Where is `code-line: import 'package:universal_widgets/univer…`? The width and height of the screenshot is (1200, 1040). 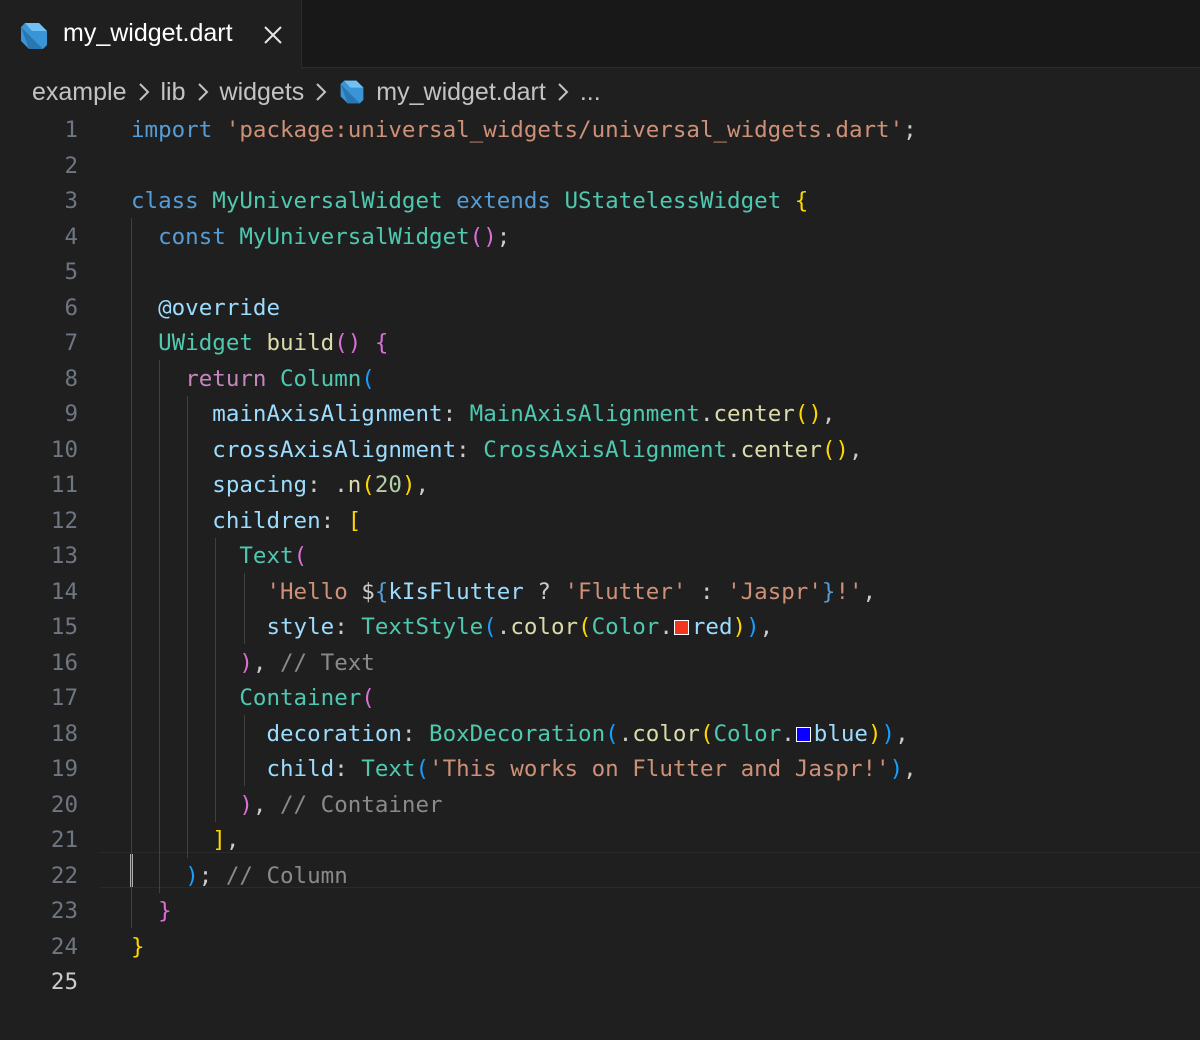
code-line: import 'package:universal_widgets/univer… is located at coordinates (524, 131).